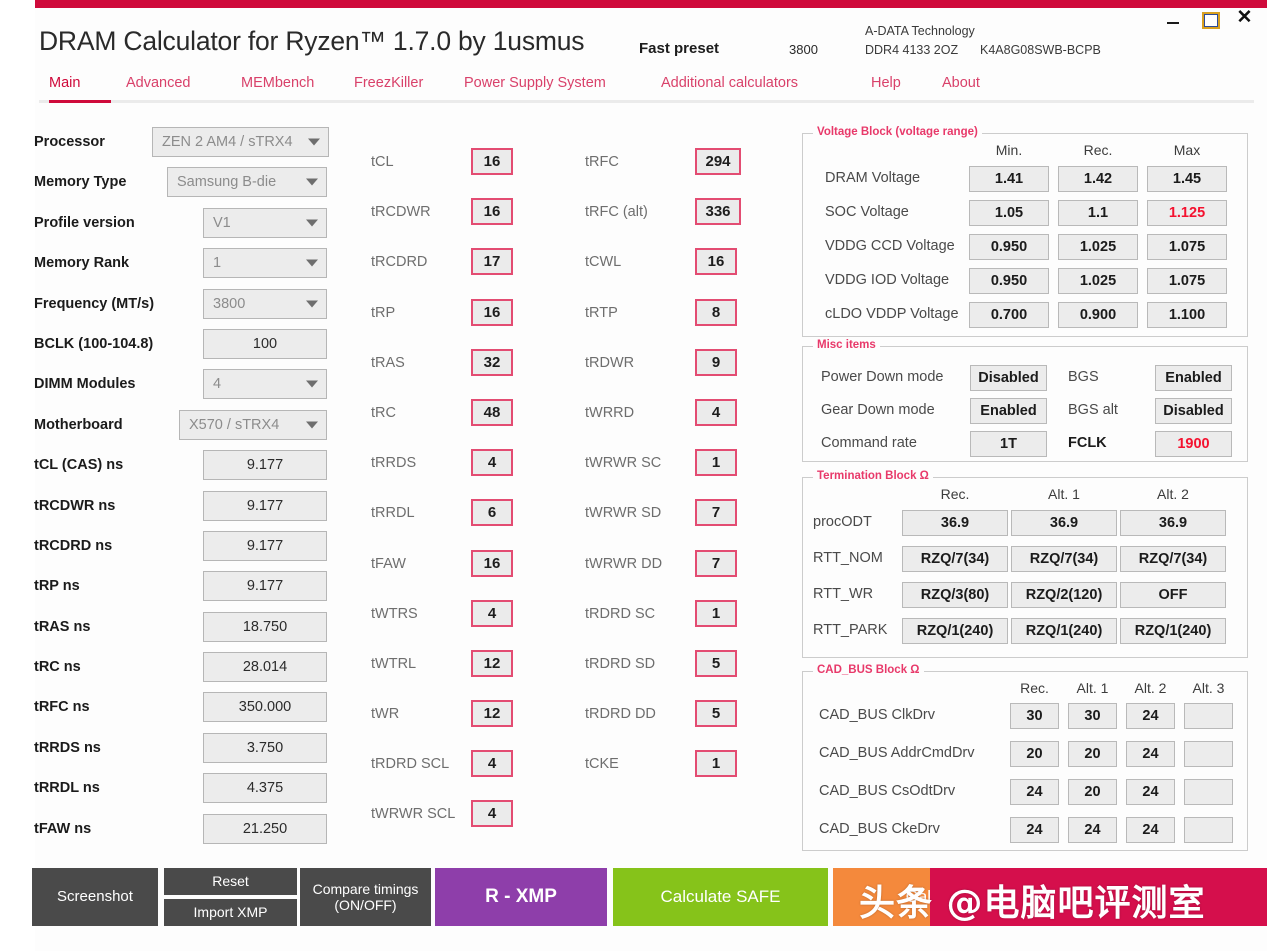 The height and width of the screenshot is (951, 1267). I want to click on parameter-input: 4.375, so click(265, 788).